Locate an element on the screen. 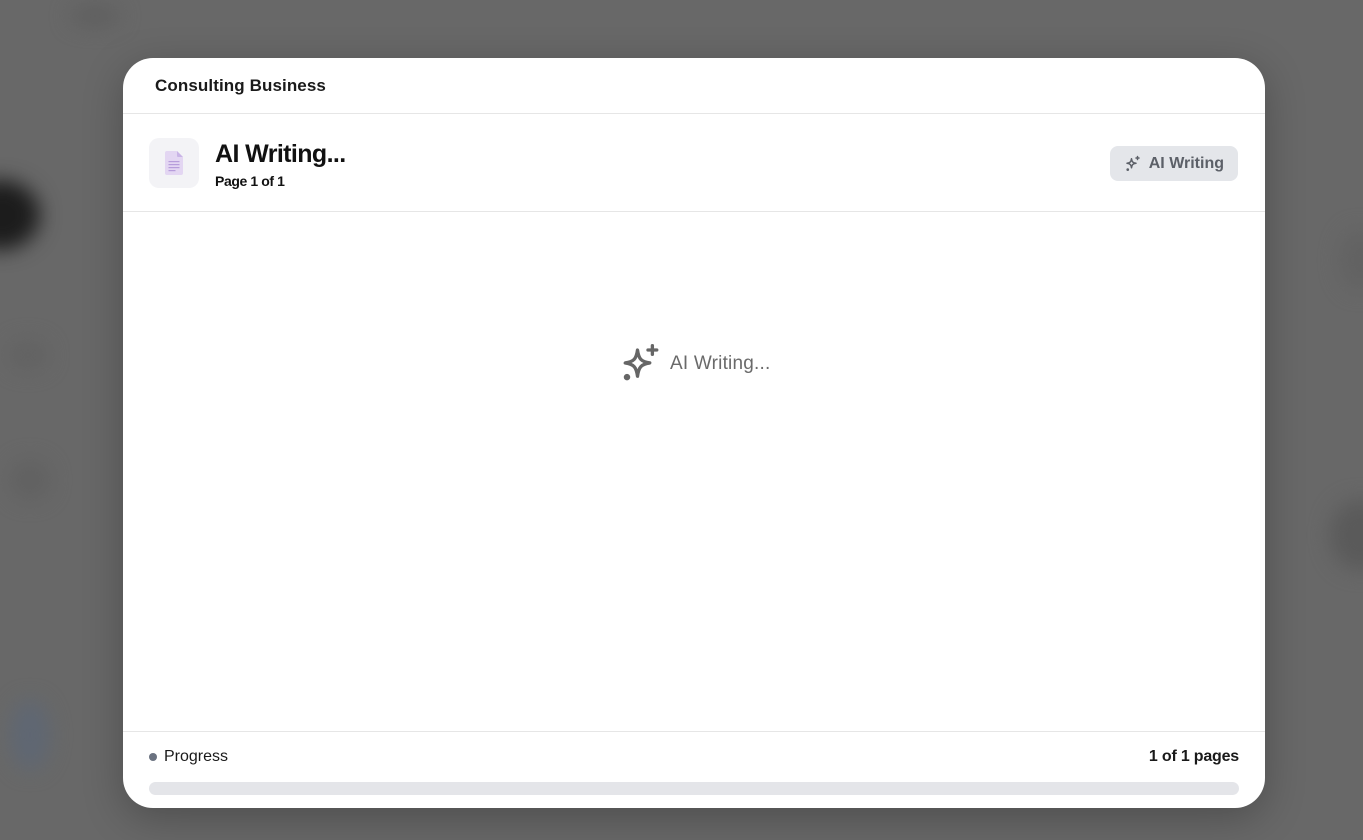 The image size is (1363, 840). ai-writing-button-label: AI Writing is located at coordinates (1186, 163).